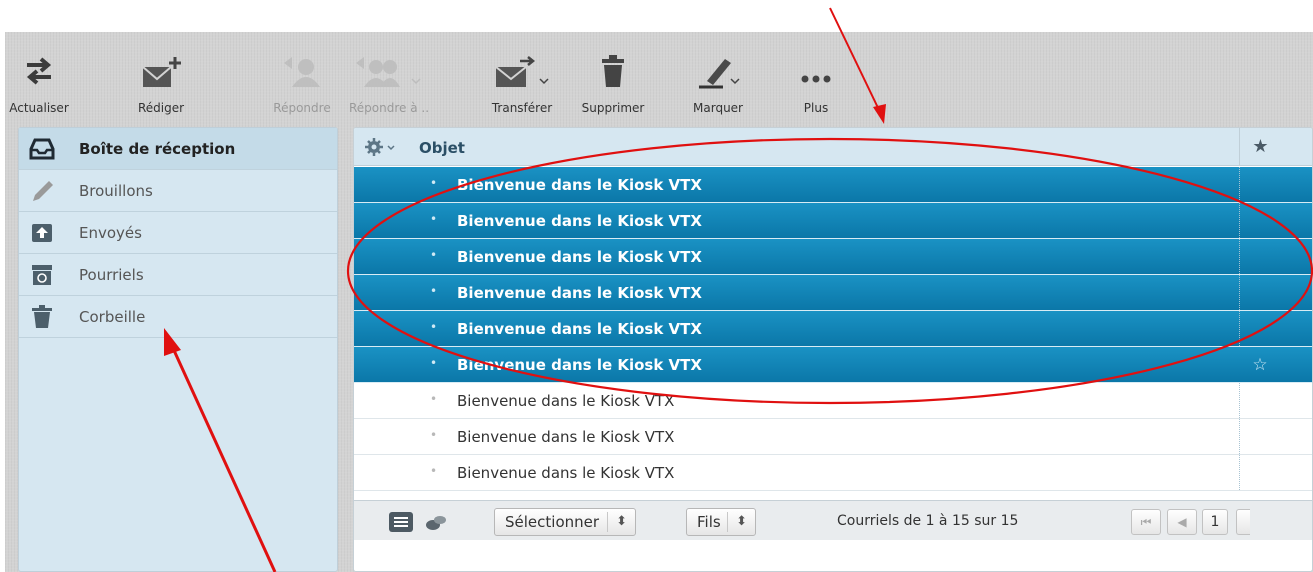 The width and height of the screenshot is (1313, 572). I want to click on page-number-label: 1, so click(1215, 522).